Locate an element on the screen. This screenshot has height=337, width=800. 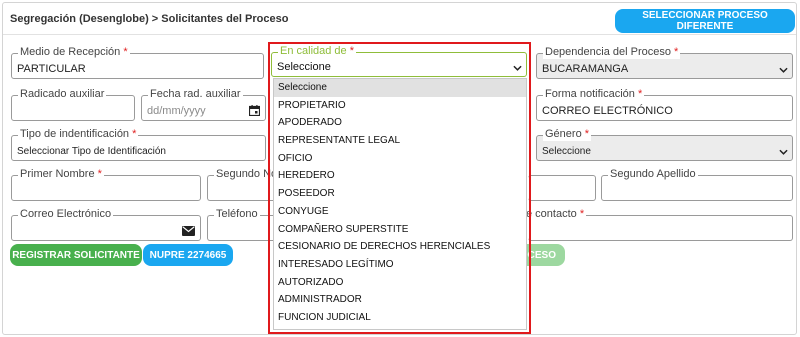
correo-input: Correo Electrónico is located at coordinates (106, 224).